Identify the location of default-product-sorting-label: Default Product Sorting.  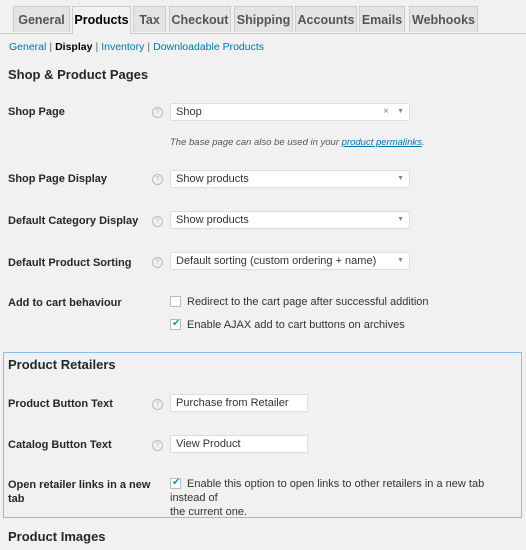
(70, 263).